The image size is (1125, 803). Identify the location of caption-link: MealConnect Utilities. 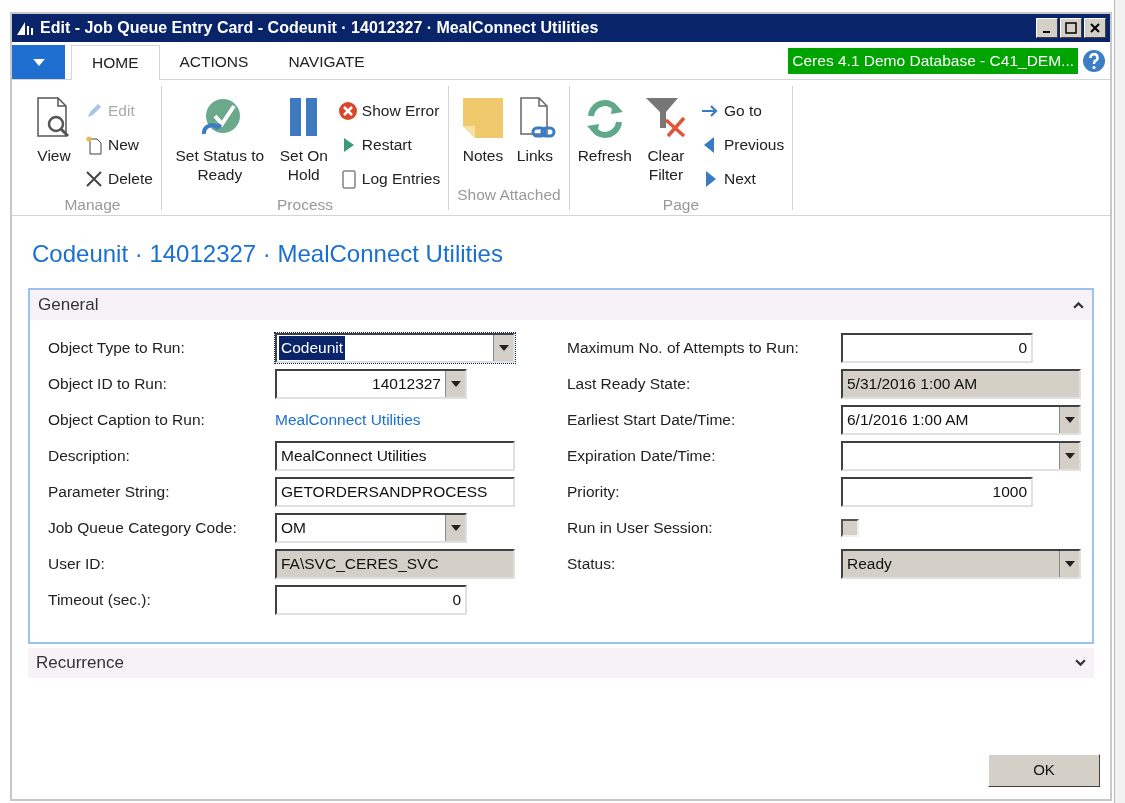
(348, 420).